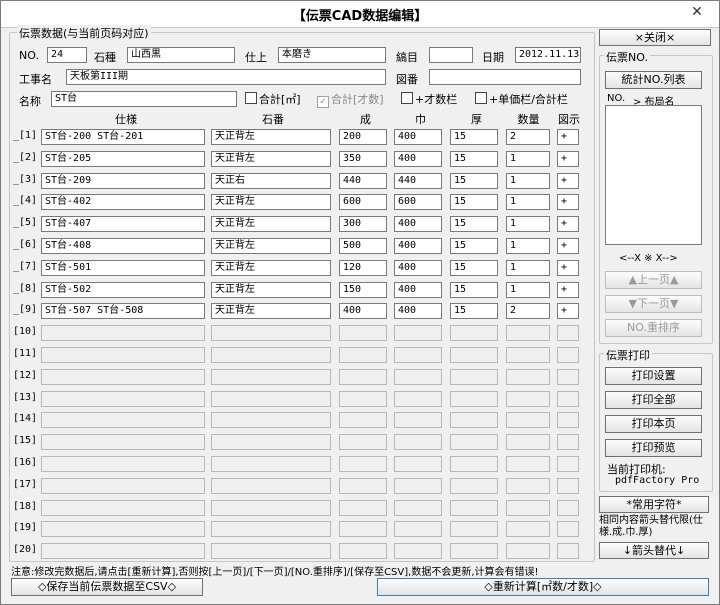  I want to click on close-icon: ✕, so click(697, 12).